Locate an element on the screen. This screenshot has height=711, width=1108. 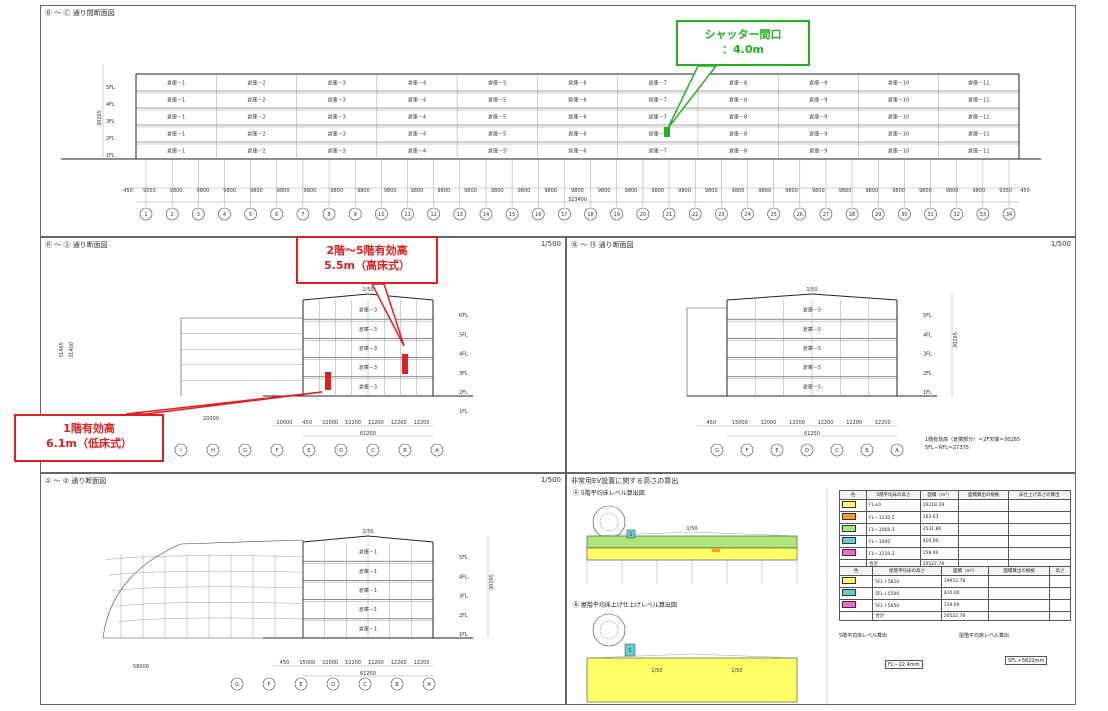
roof-slope-b-left is located at coordinates (639, 656).